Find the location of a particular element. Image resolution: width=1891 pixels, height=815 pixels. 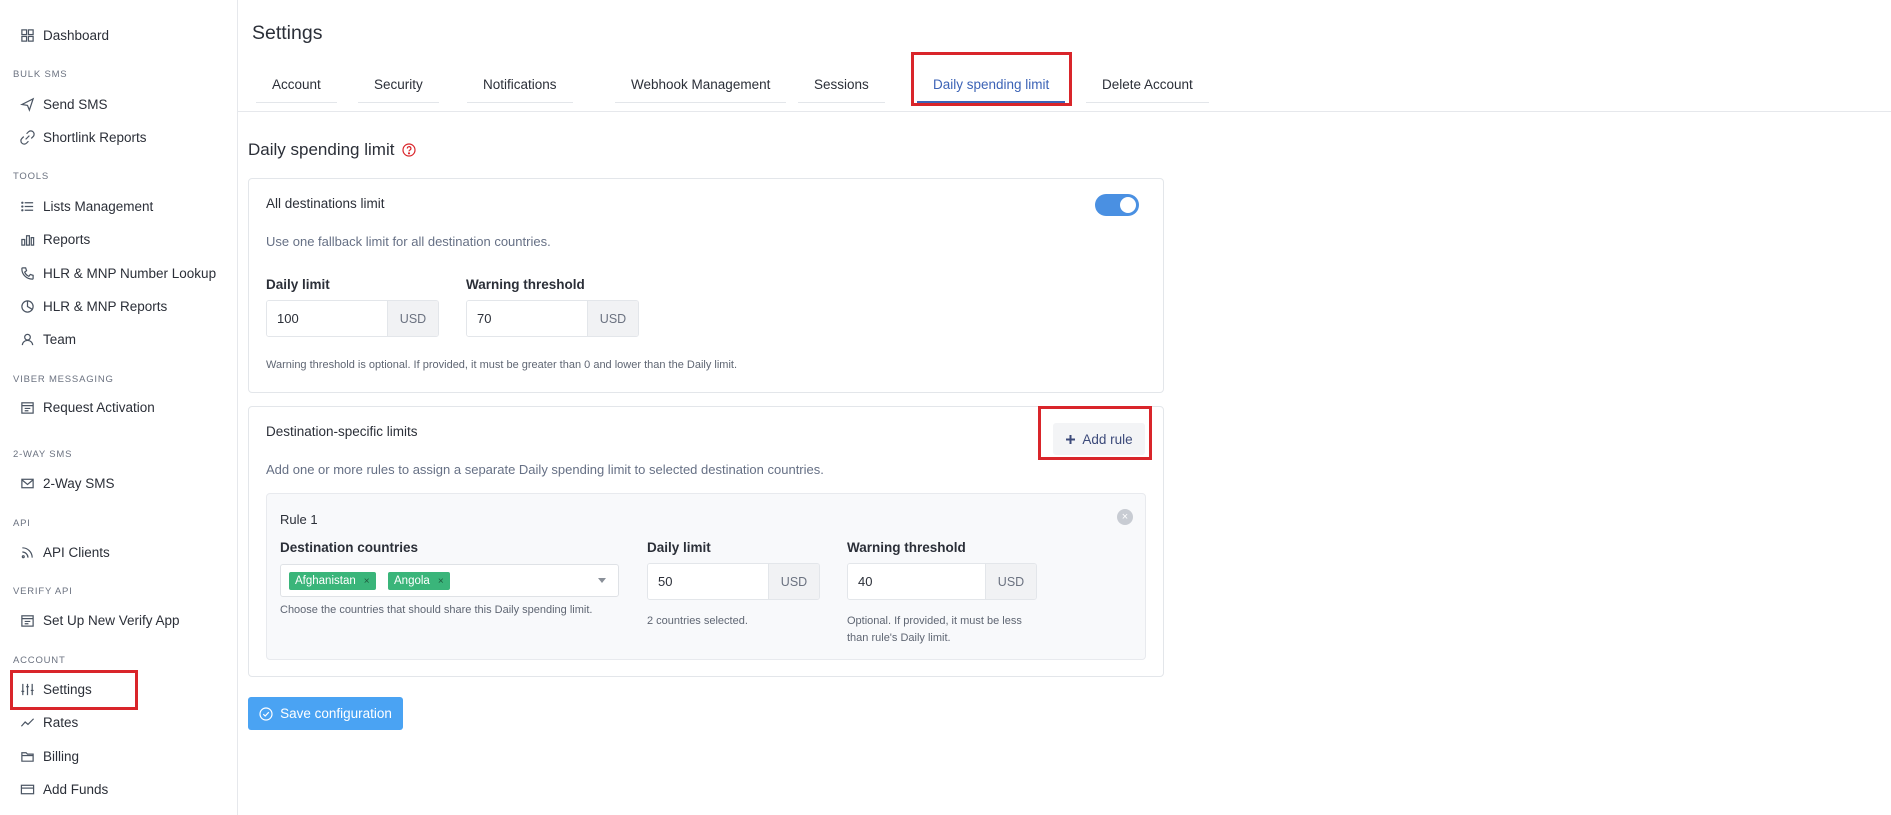

sidebar-item-label: Dashboard is located at coordinates (76, 35).